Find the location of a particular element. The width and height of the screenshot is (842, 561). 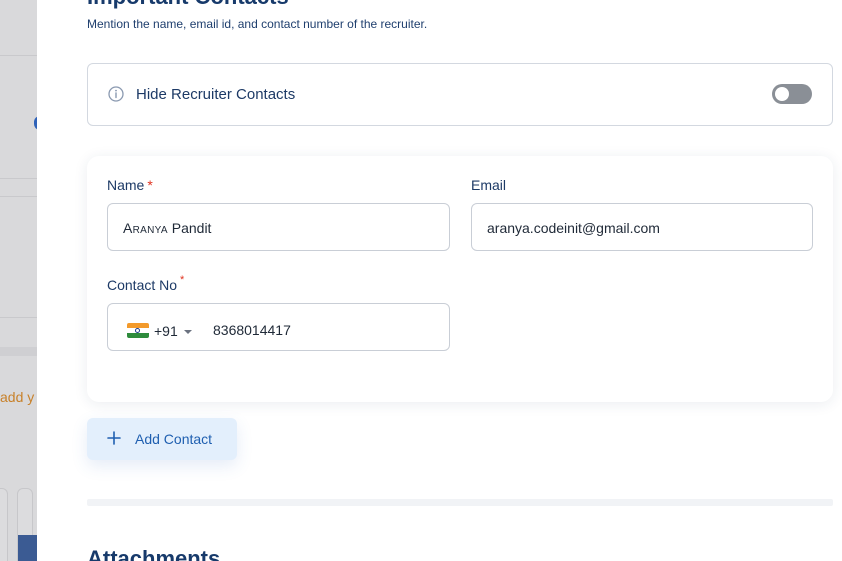

background-card is located at coordinates (4, 524).